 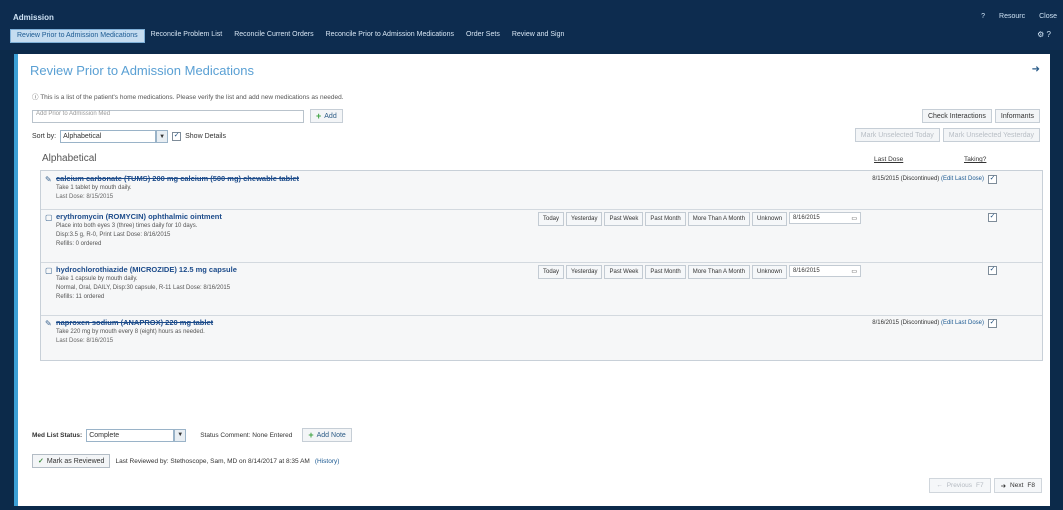 I want to click on med-last-dose: Last Dose: 8/15/2015, so click(x=85, y=197).